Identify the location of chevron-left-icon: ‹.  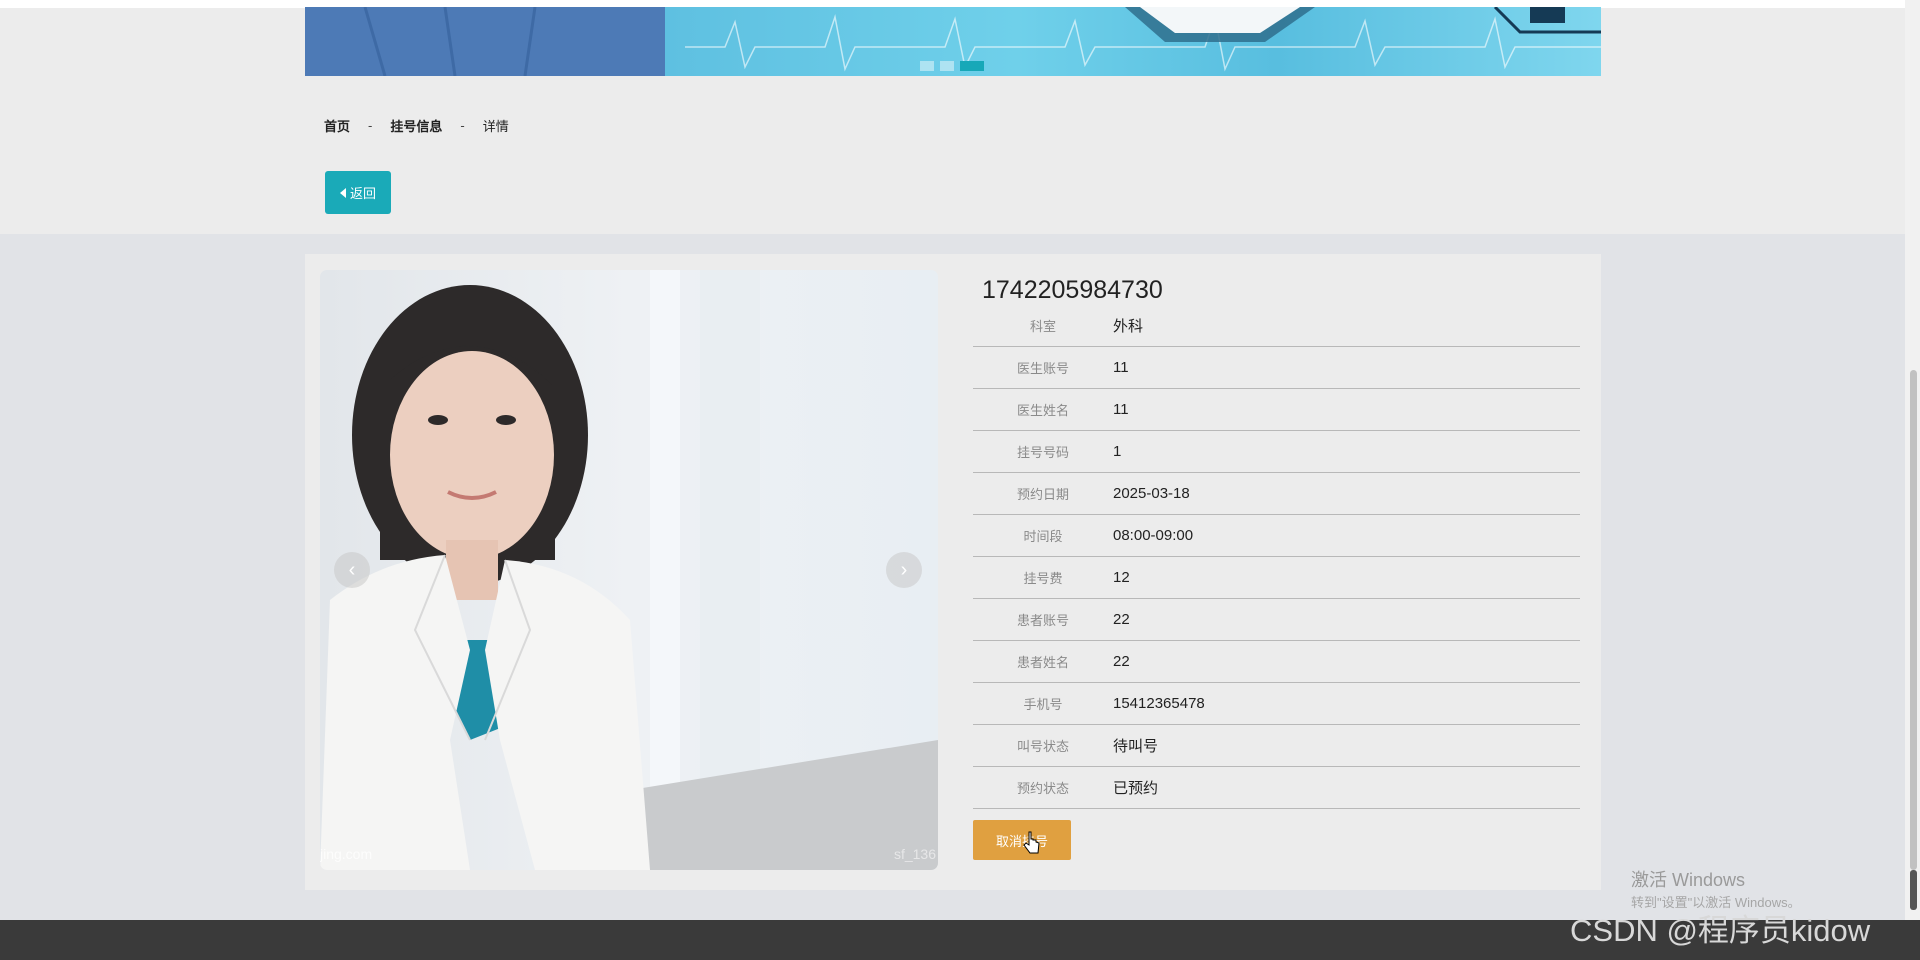
(352, 569).